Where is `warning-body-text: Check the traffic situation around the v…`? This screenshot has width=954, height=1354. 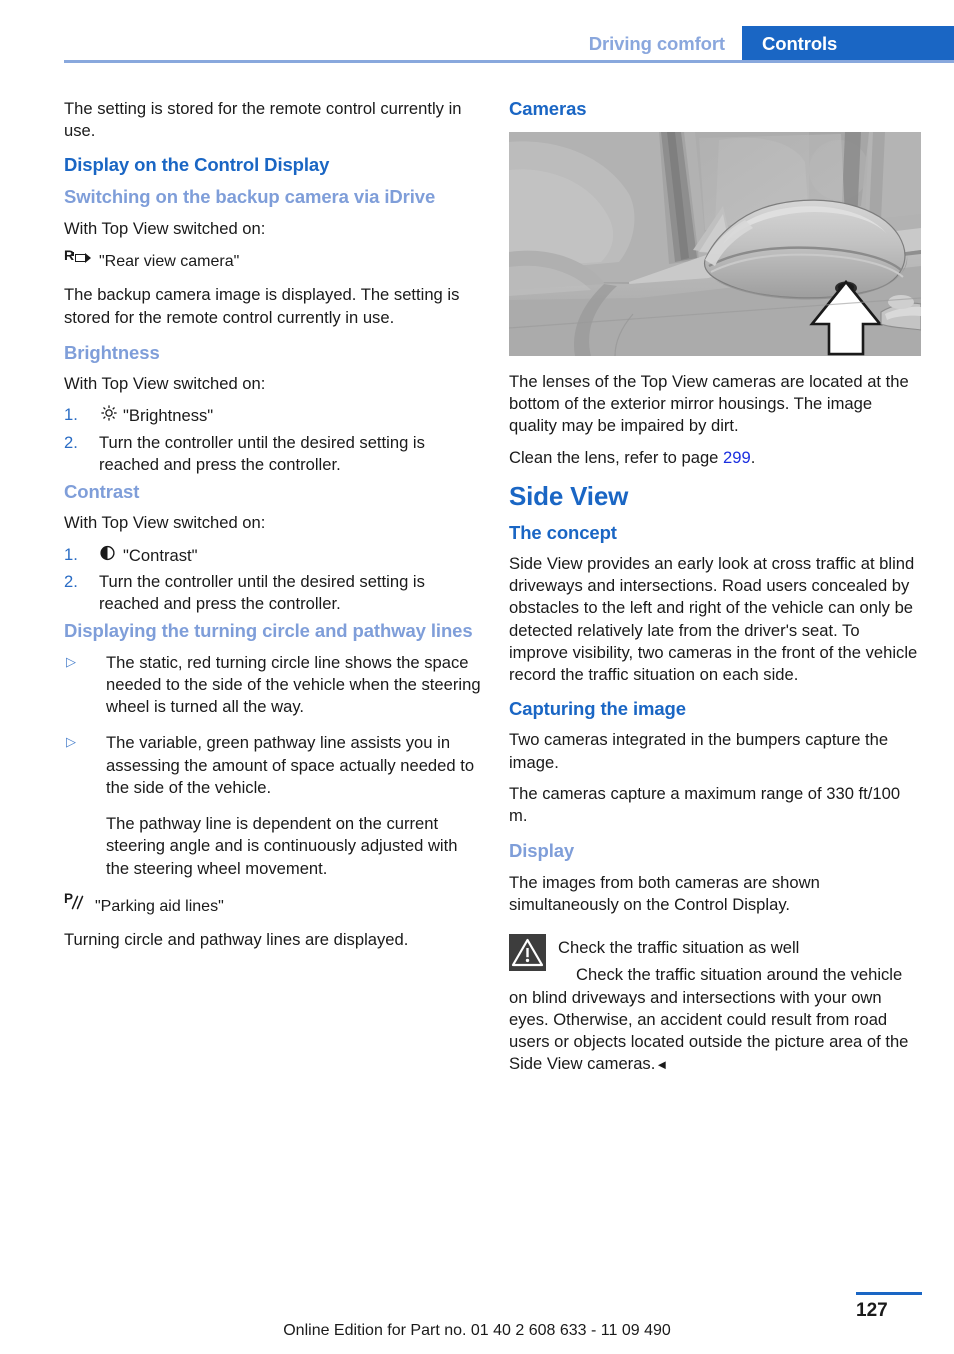 warning-body-text: Check the traffic situation around the v… is located at coordinates (709, 1019).